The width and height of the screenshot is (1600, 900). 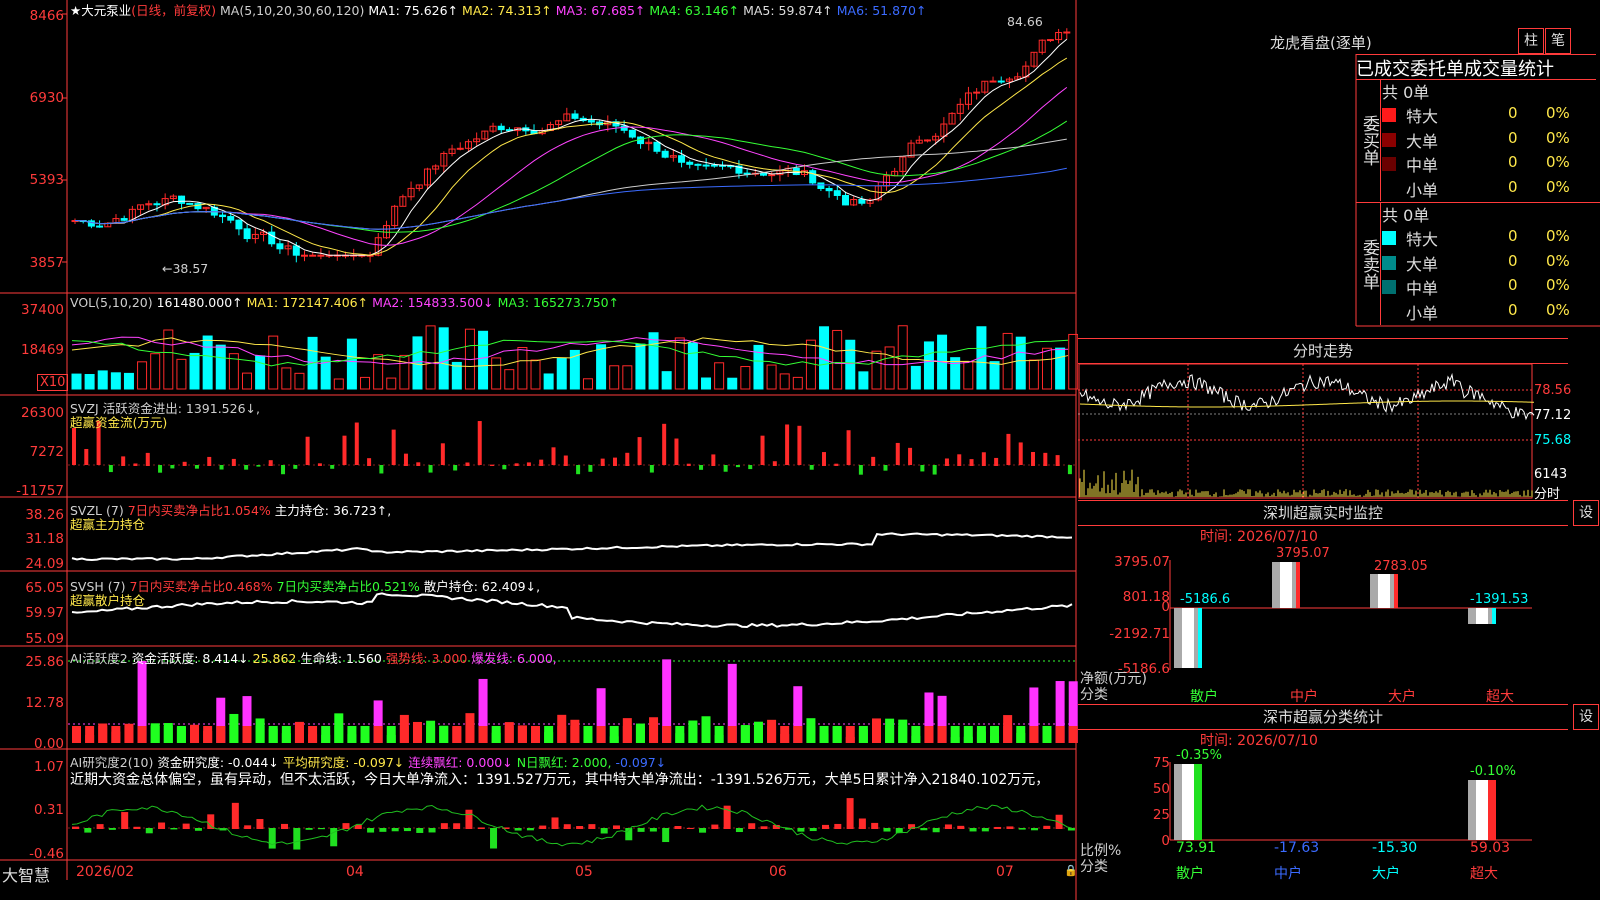 What do you see at coordinates (1323, 351) in the screenshot?
I see `intraday-title: 分时走势` at bounding box center [1323, 351].